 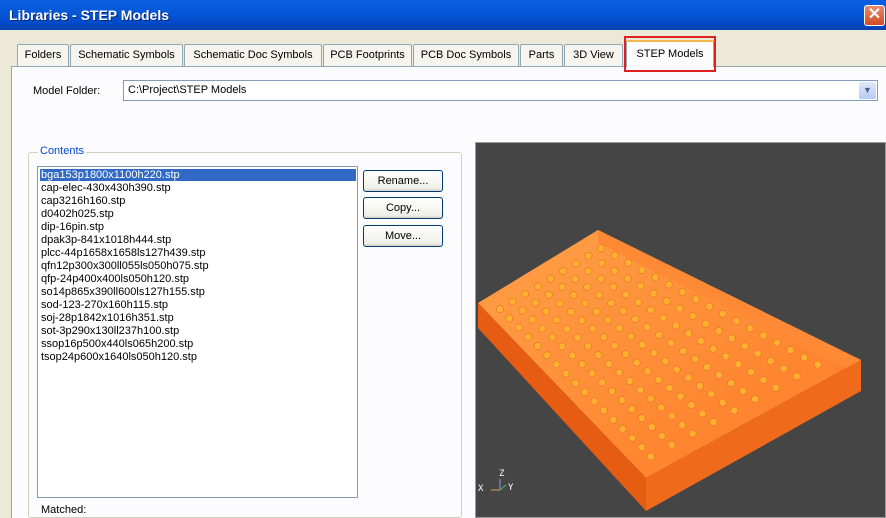 What do you see at coordinates (500, 90) in the screenshot?
I see `model-folder-combo: C:\Project\STEP Models ▼` at bounding box center [500, 90].